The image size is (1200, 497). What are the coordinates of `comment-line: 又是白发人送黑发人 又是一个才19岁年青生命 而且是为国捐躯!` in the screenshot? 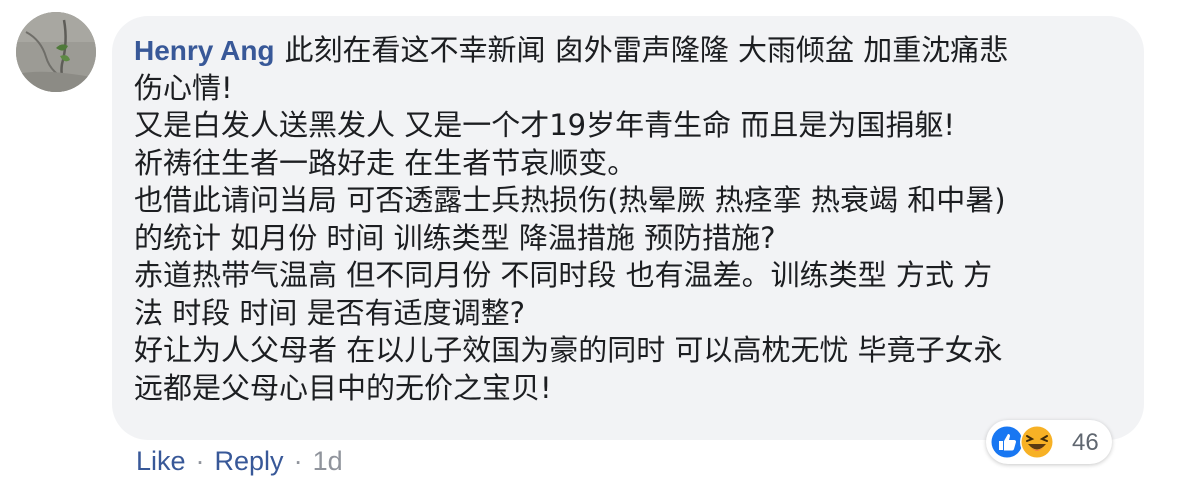 It's located at (544, 125).